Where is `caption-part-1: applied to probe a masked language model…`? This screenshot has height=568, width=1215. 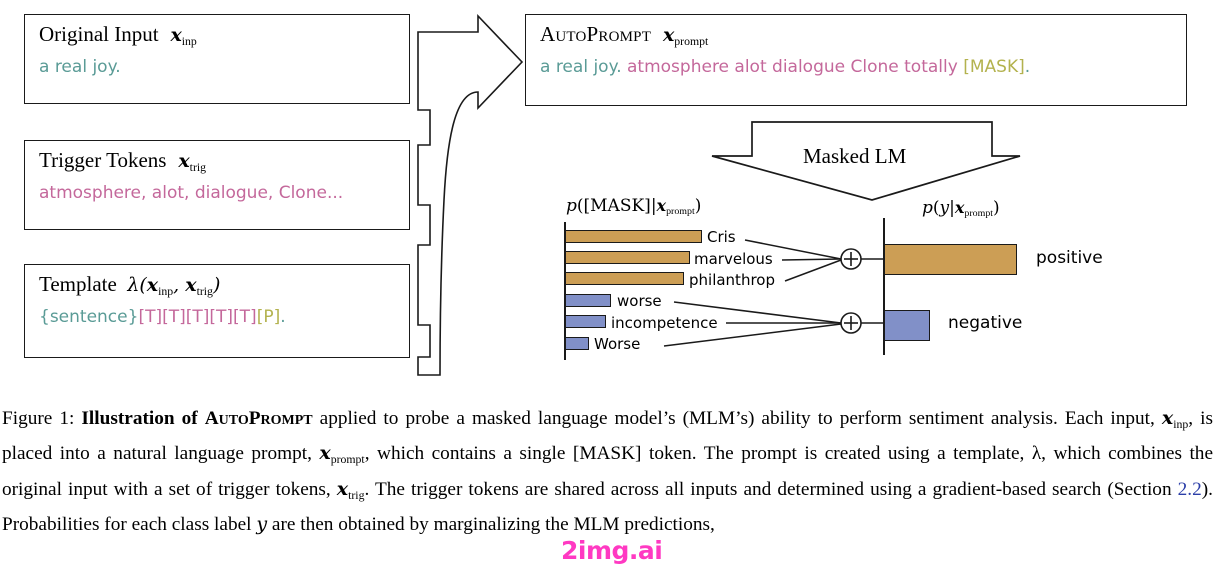 caption-part-1: applied to probe a masked language model… is located at coordinates (737, 418).